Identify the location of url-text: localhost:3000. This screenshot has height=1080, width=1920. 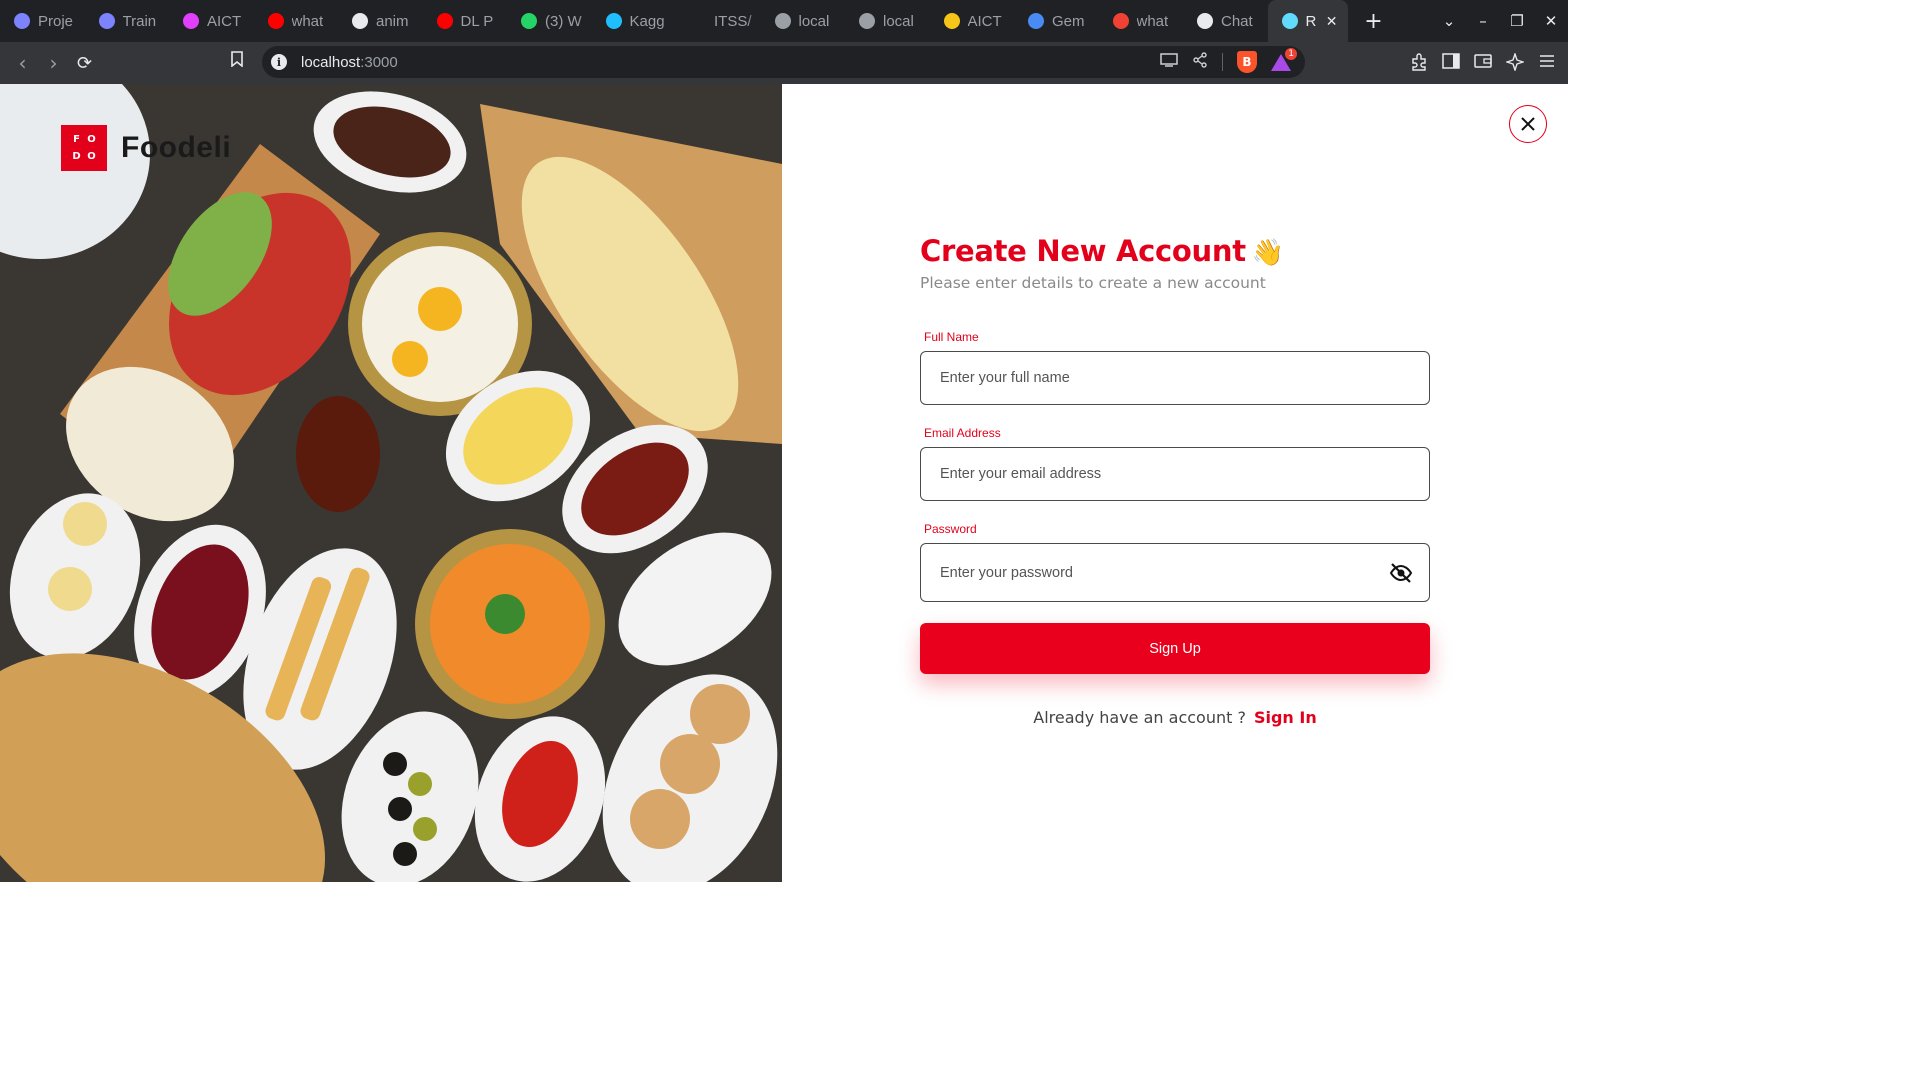
(349, 62).